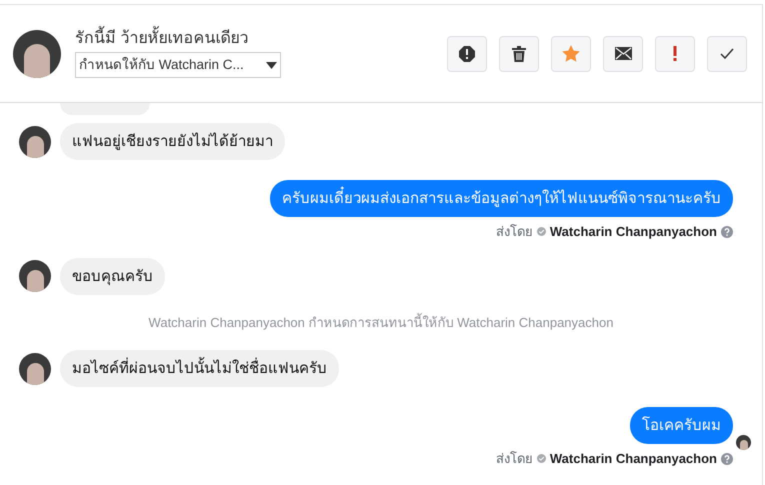  What do you see at coordinates (381, 322) in the screenshot?
I see `system-message: Watcharin Chanpanyachon กำหนดการสนทนานี้ให้กับ Watcharin Chanpanyachon` at bounding box center [381, 322].